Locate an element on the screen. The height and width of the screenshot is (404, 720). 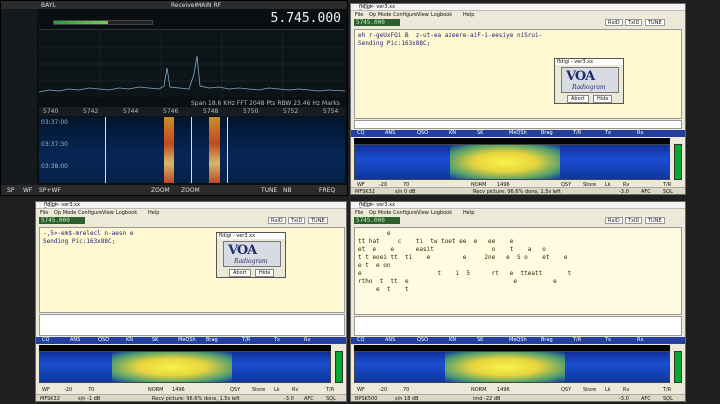
sdr-button-spwf: SP+WF is located at coordinates (50, 190).